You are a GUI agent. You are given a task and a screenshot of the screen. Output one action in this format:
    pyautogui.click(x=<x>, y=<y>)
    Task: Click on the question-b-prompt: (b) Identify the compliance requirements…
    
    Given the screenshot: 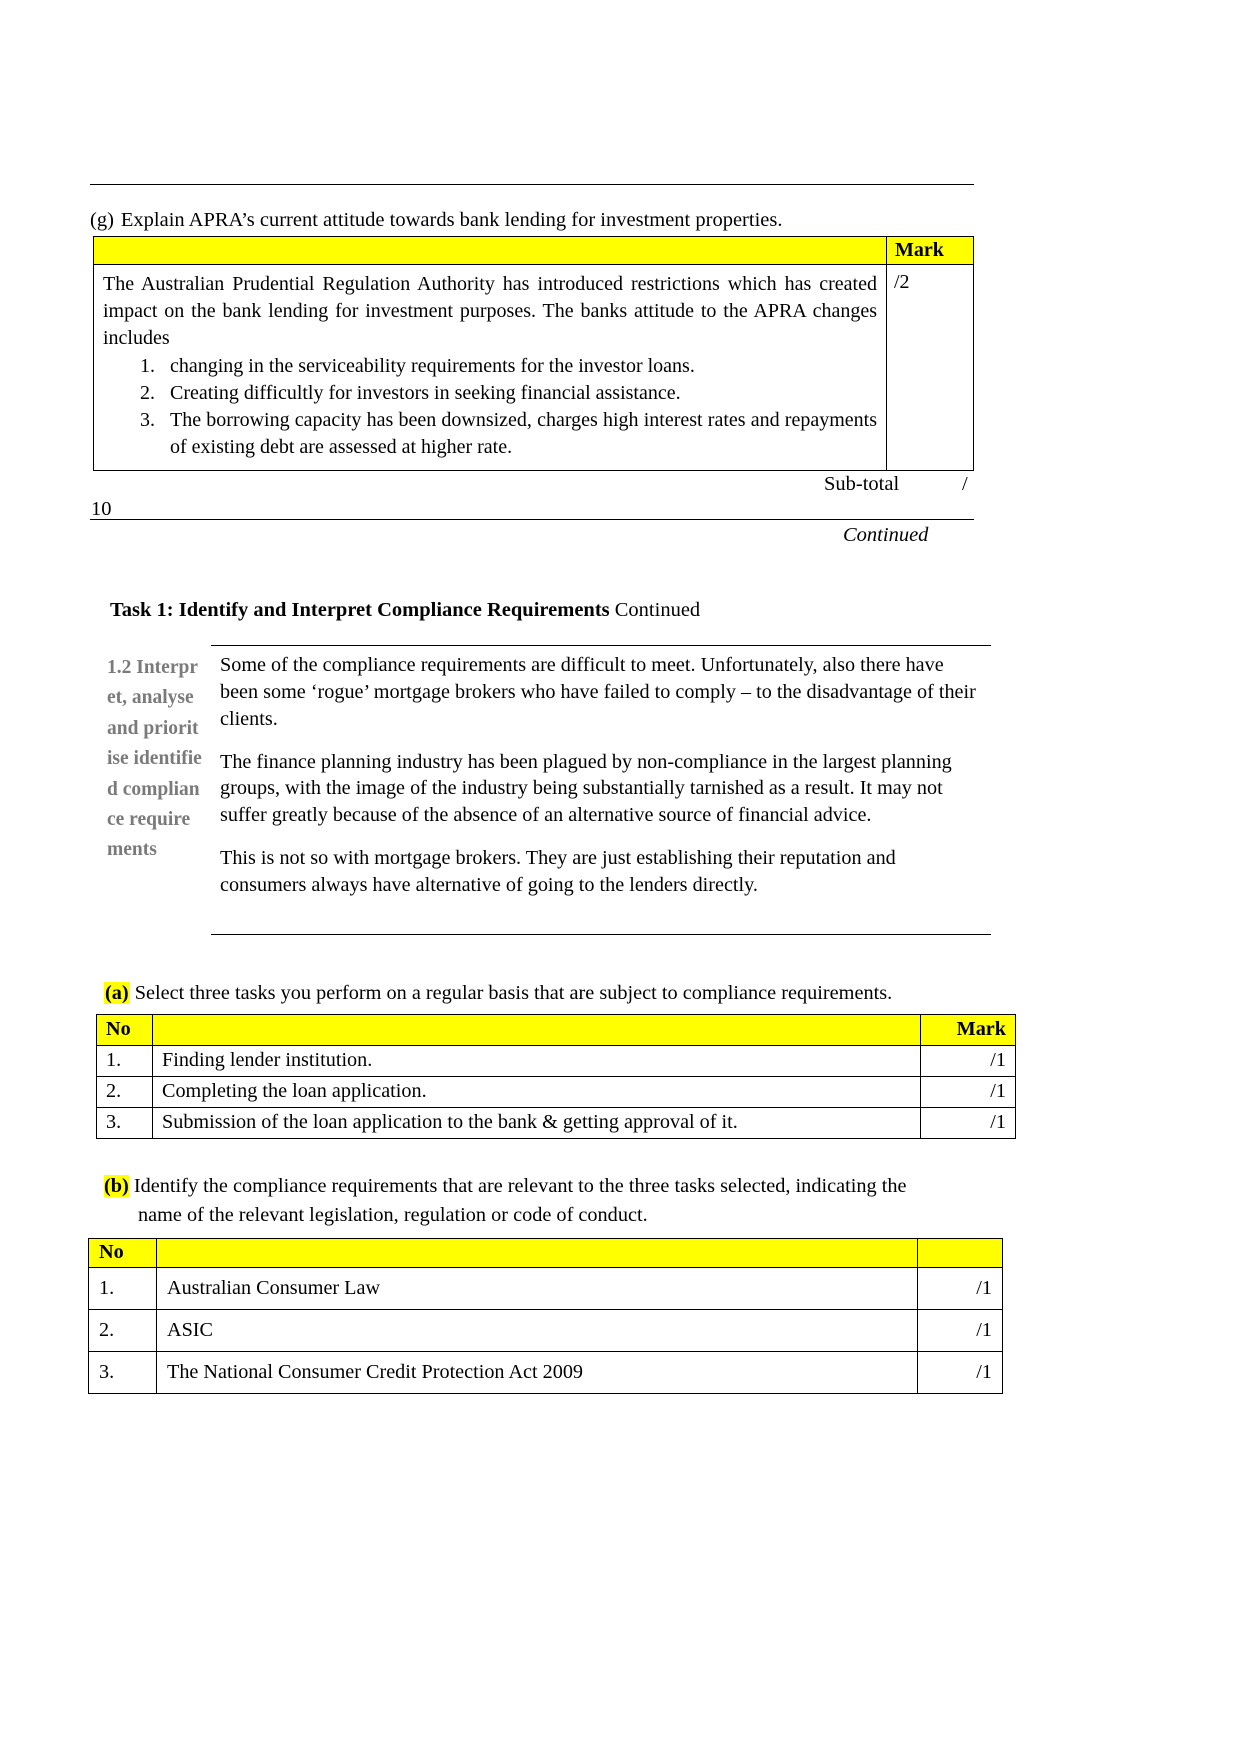 What is the action you would take?
    pyautogui.click(x=564, y=1201)
    